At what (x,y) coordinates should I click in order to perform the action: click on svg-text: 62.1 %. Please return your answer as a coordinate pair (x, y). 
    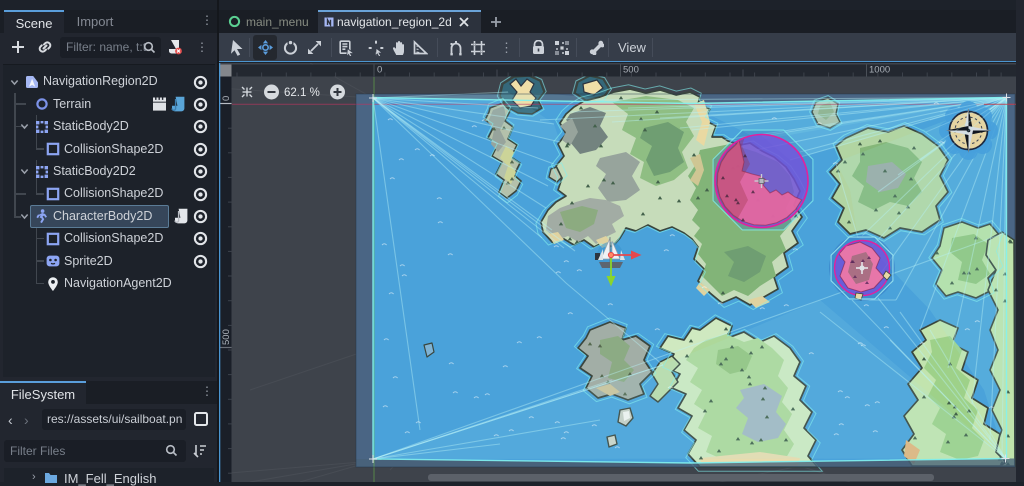
    Looking at the image, I should click on (302, 93).